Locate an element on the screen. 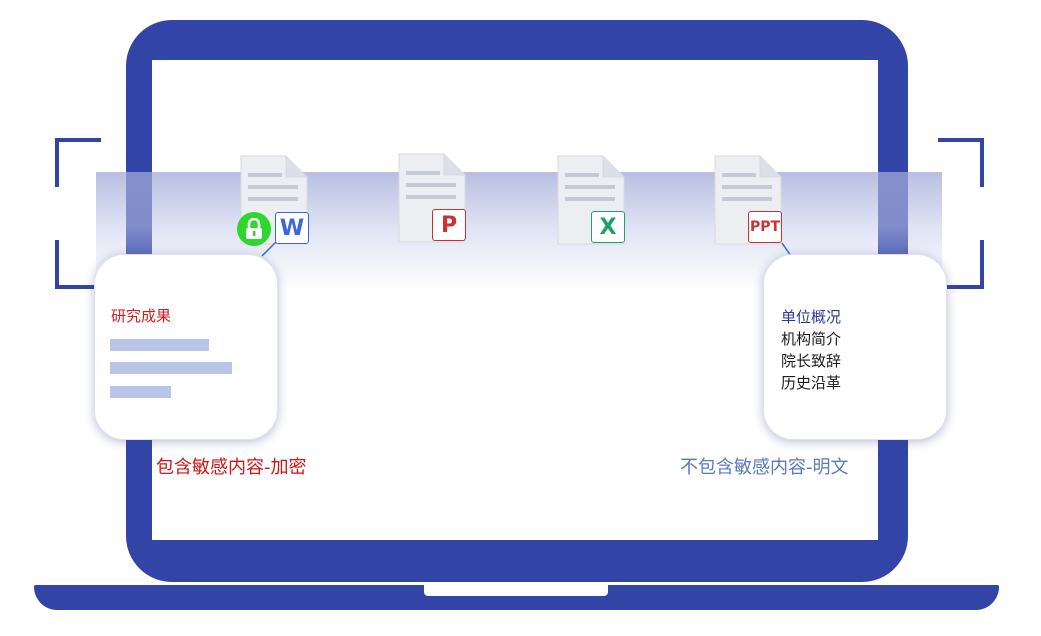  sensitive-caption: 包含敏感内容-加密 is located at coordinates (231, 467).